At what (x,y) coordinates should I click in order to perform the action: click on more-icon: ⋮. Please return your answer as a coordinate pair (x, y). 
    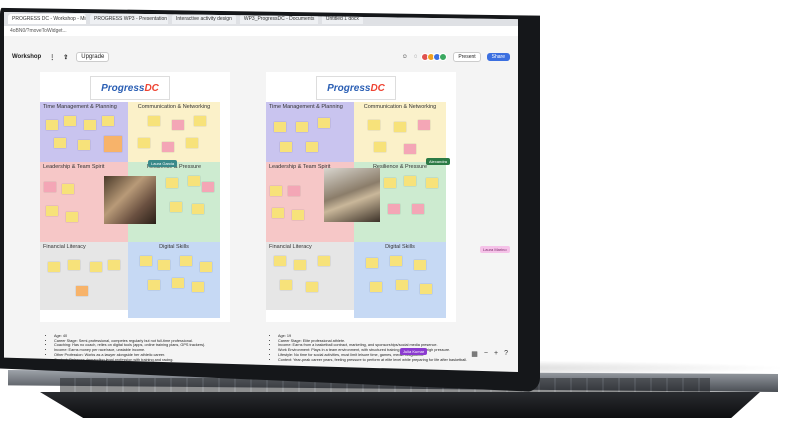
    Looking at the image, I should click on (52, 57).